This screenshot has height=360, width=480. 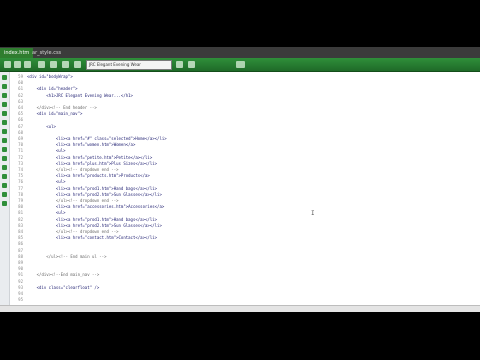 What do you see at coordinates (240, 102) in the screenshot?
I see `code-line: 63` at bounding box center [240, 102].